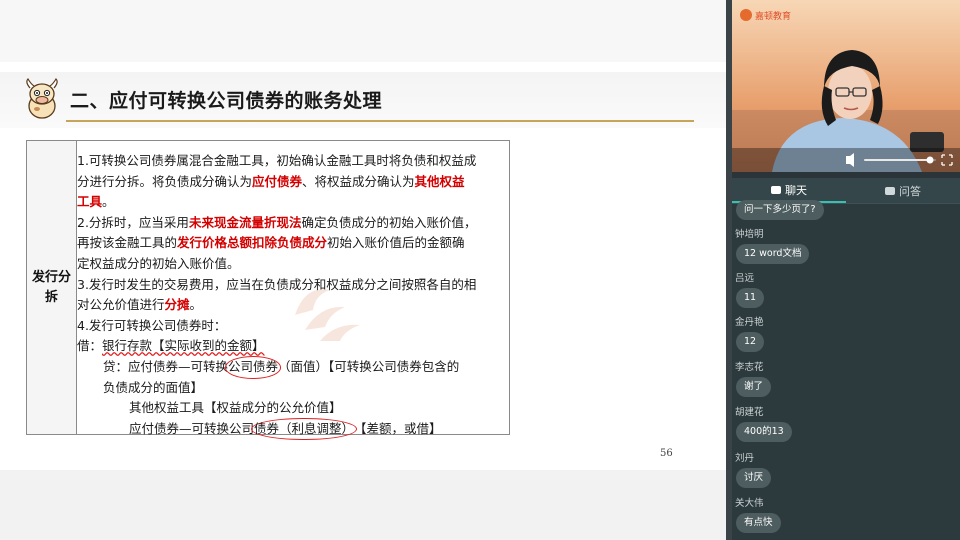  What do you see at coordinates (245, 222) in the screenshot?
I see `highlight-text: 未来现金流量折现法` at bounding box center [245, 222].